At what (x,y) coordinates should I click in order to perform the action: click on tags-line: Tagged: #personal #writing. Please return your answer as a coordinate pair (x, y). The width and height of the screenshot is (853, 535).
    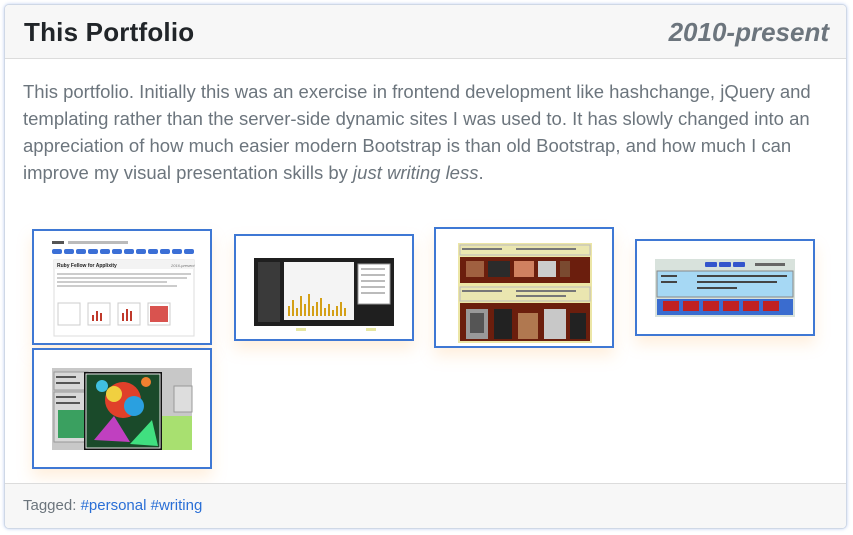
    Looking at the image, I should click on (112, 505).